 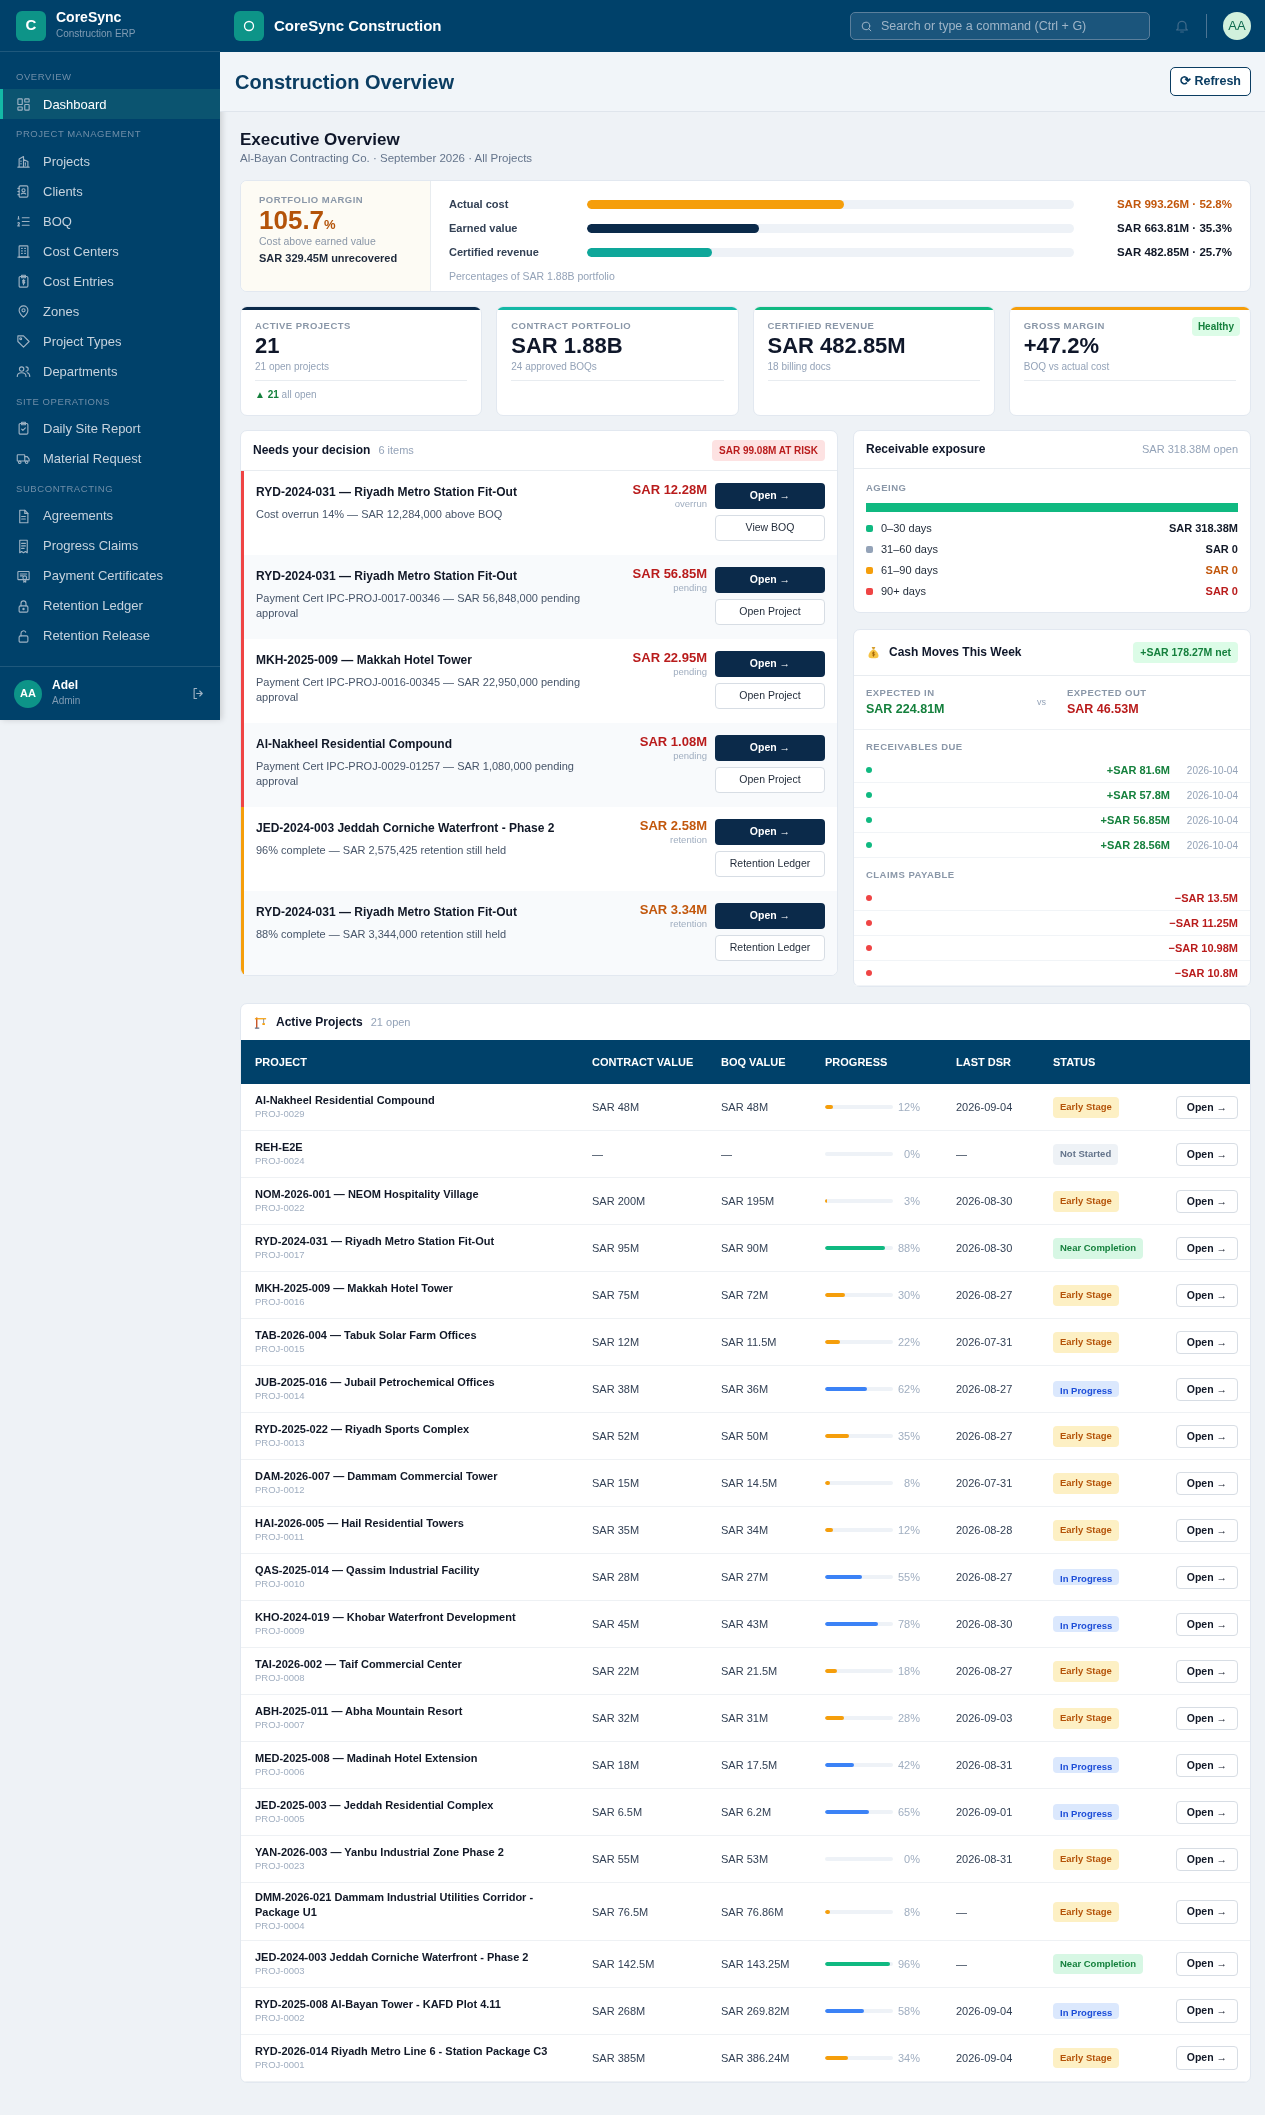 I want to click on progress-percent: 42%, so click(x=909, y=1766).